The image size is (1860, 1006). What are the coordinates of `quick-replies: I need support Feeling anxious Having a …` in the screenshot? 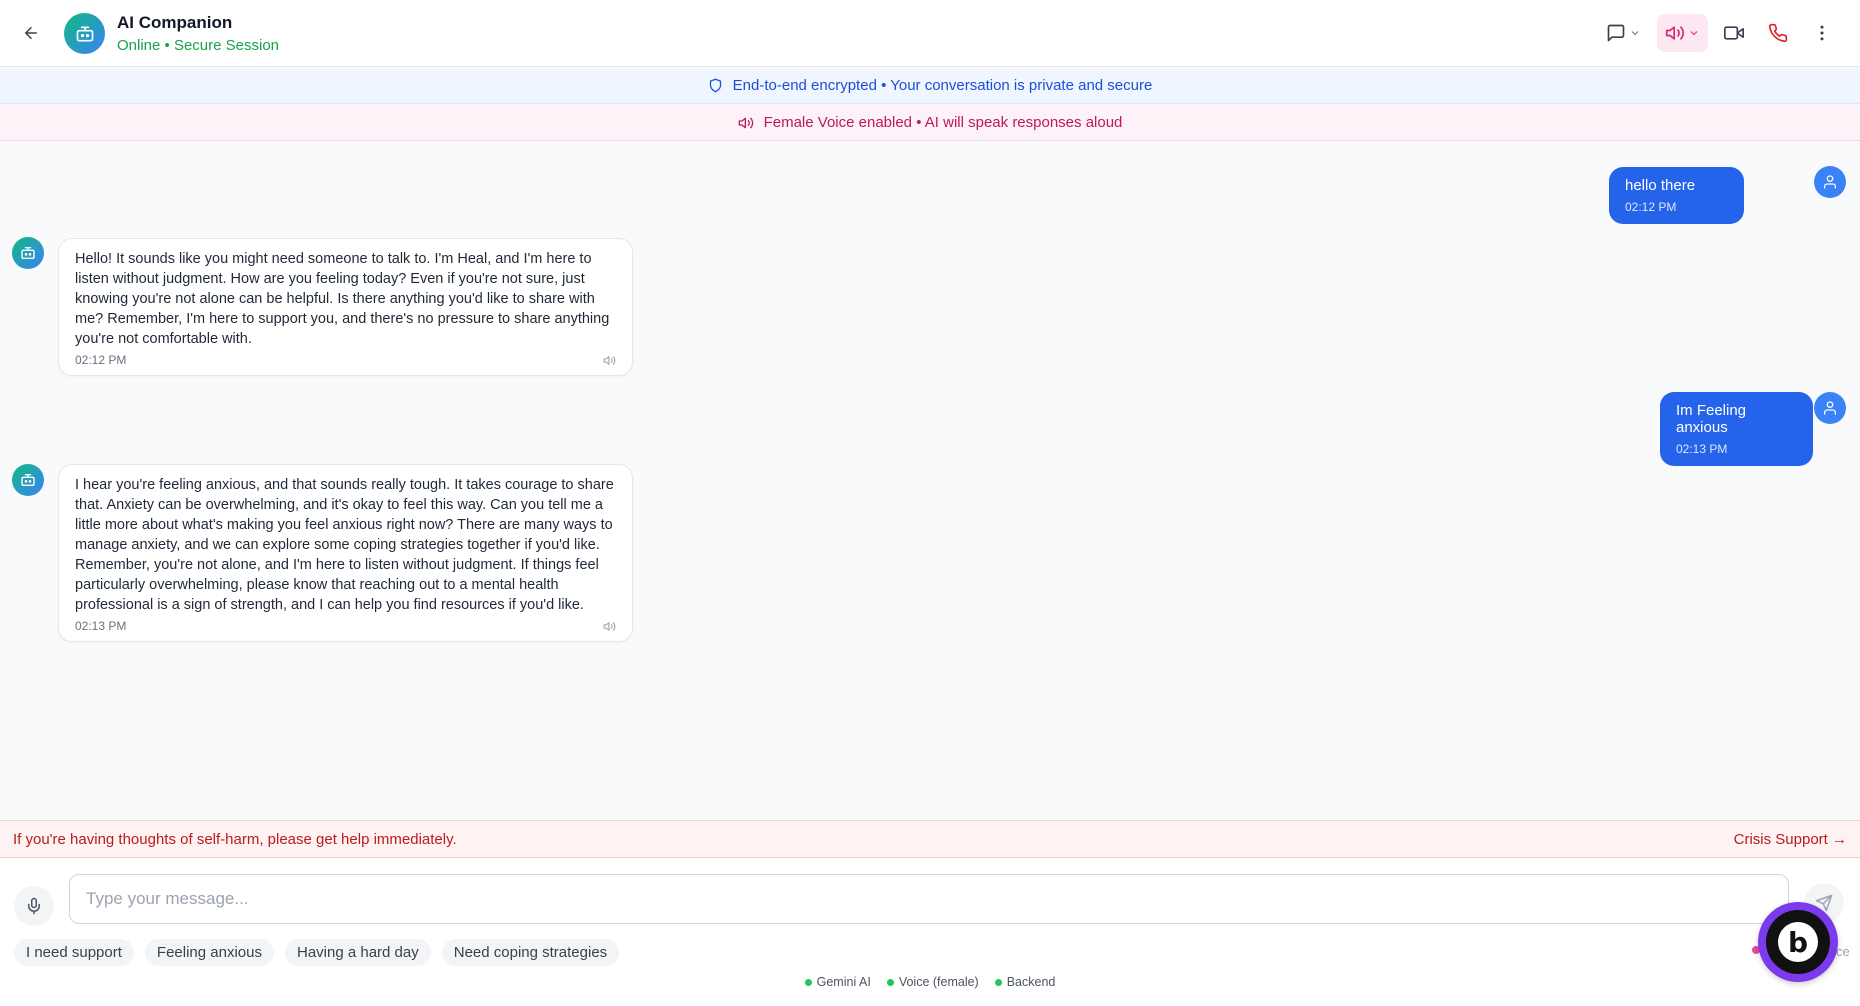 It's located at (317, 952).